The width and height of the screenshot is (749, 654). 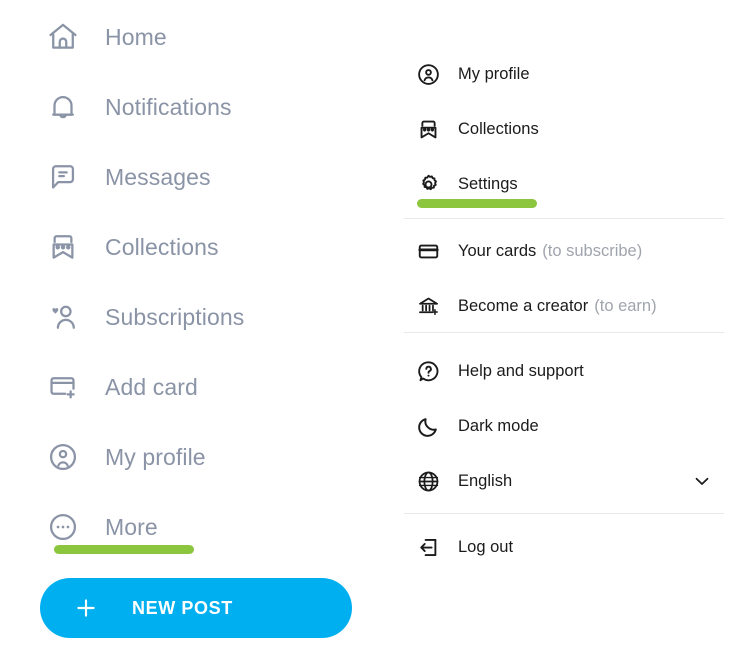 I want to click on ellipsis-circle-icon, so click(x=63, y=527).